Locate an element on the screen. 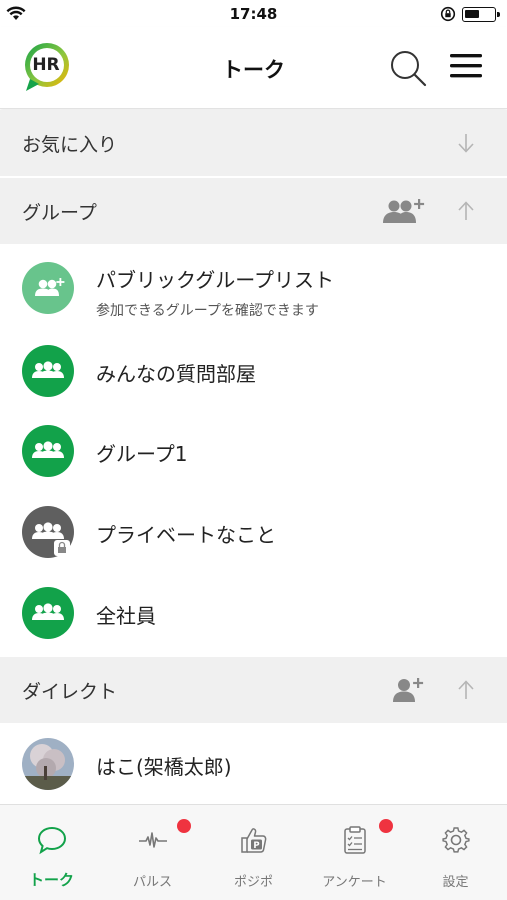 The image size is (507, 900). thumbs-up-p-icon: P is located at coordinates (254, 840).